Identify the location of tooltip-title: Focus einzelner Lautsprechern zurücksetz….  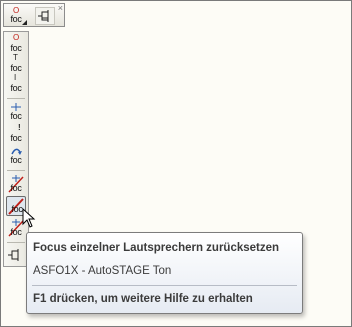
(156, 248).